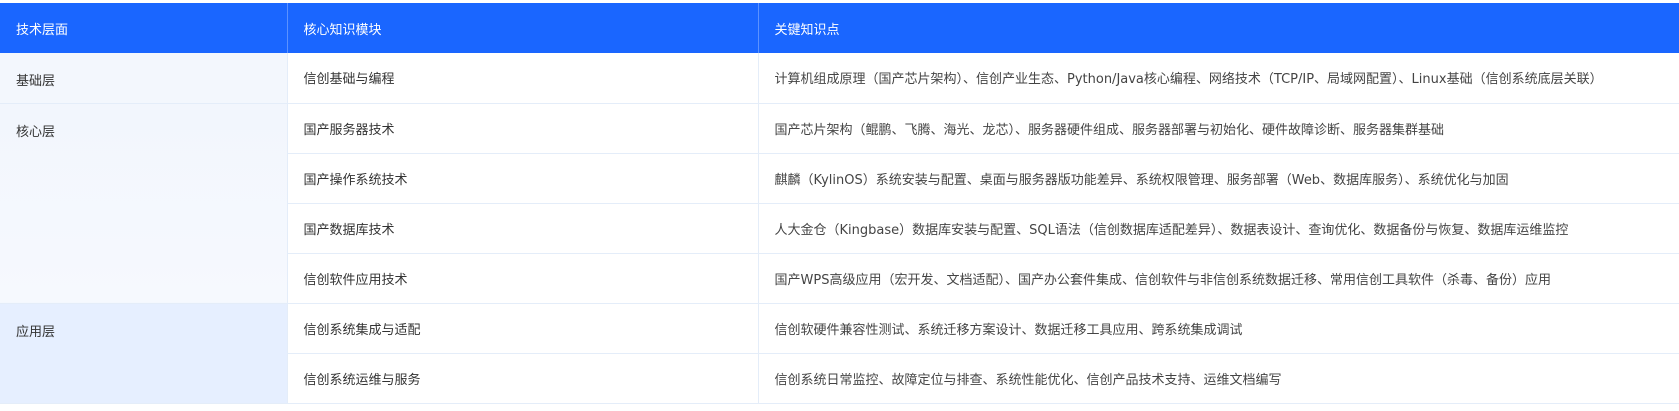 The width and height of the screenshot is (1679, 411). I want to click on points-cell: 信创系统日常监控、故障定位与排查、系统性能优化、信创产品技术支持、运维文档编写, so click(1218, 378).